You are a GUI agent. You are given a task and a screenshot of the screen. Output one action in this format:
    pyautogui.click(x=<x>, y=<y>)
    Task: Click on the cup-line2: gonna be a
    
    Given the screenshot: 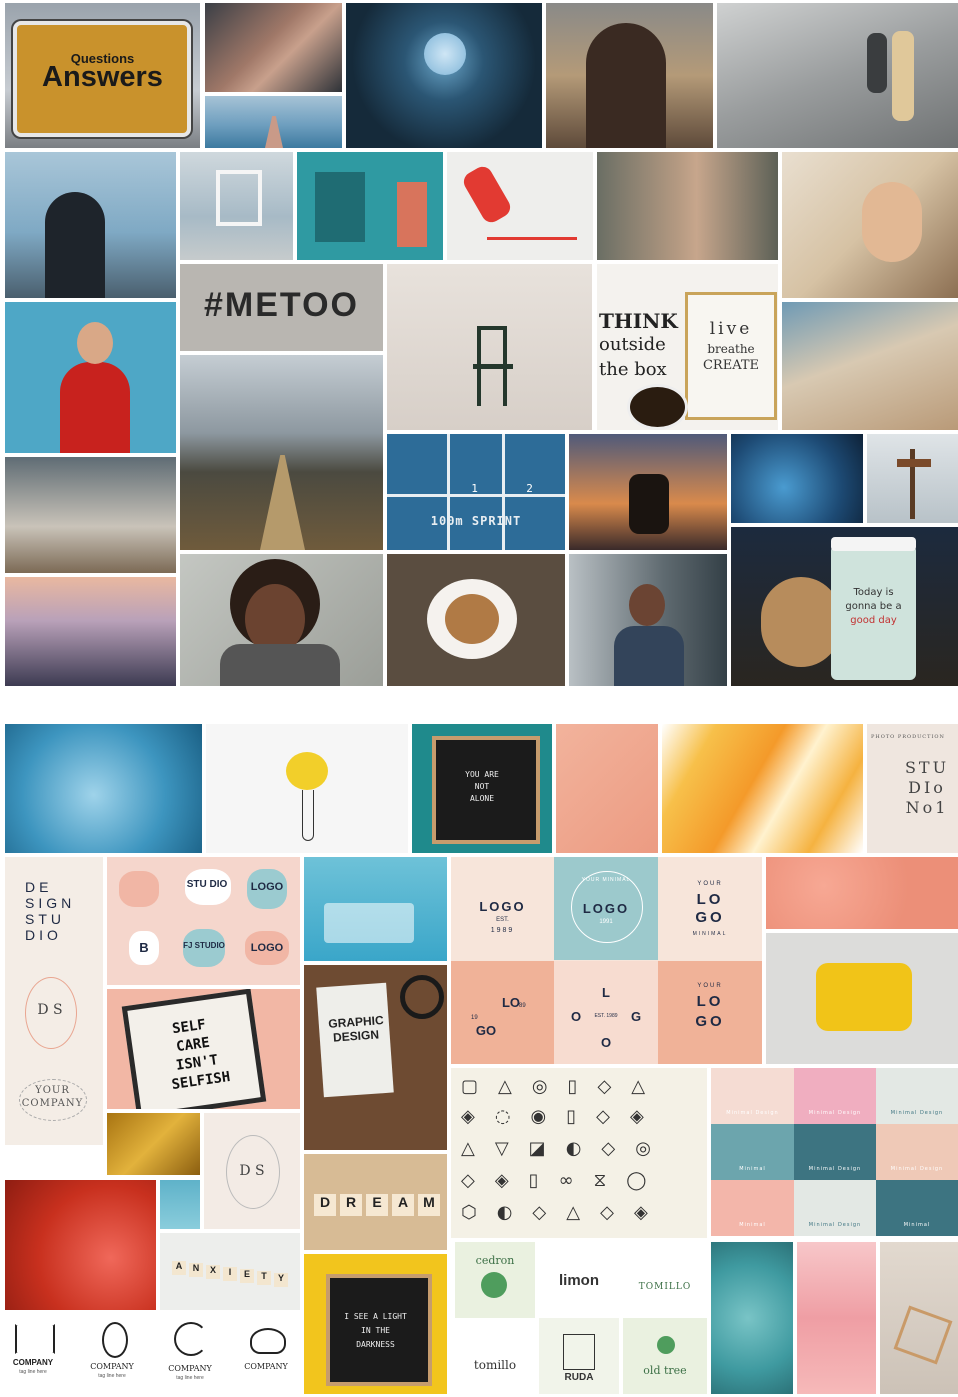 What is the action you would take?
    pyautogui.click(x=873, y=606)
    